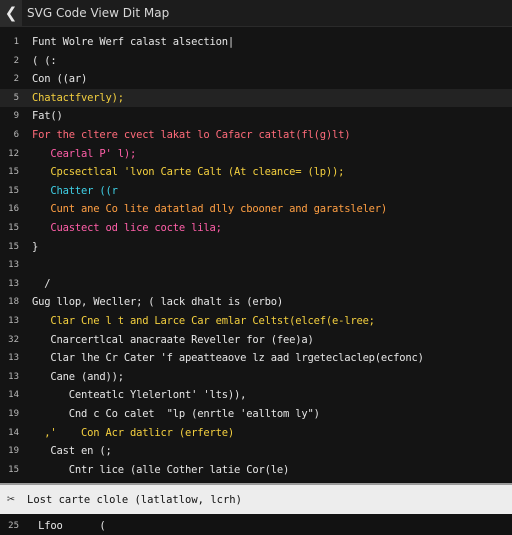 The width and height of the screenshot is (512, 535). Describe the element at coordinates (71, 451) in the screenshot. I see `code-text: Cast en (;` at that location.